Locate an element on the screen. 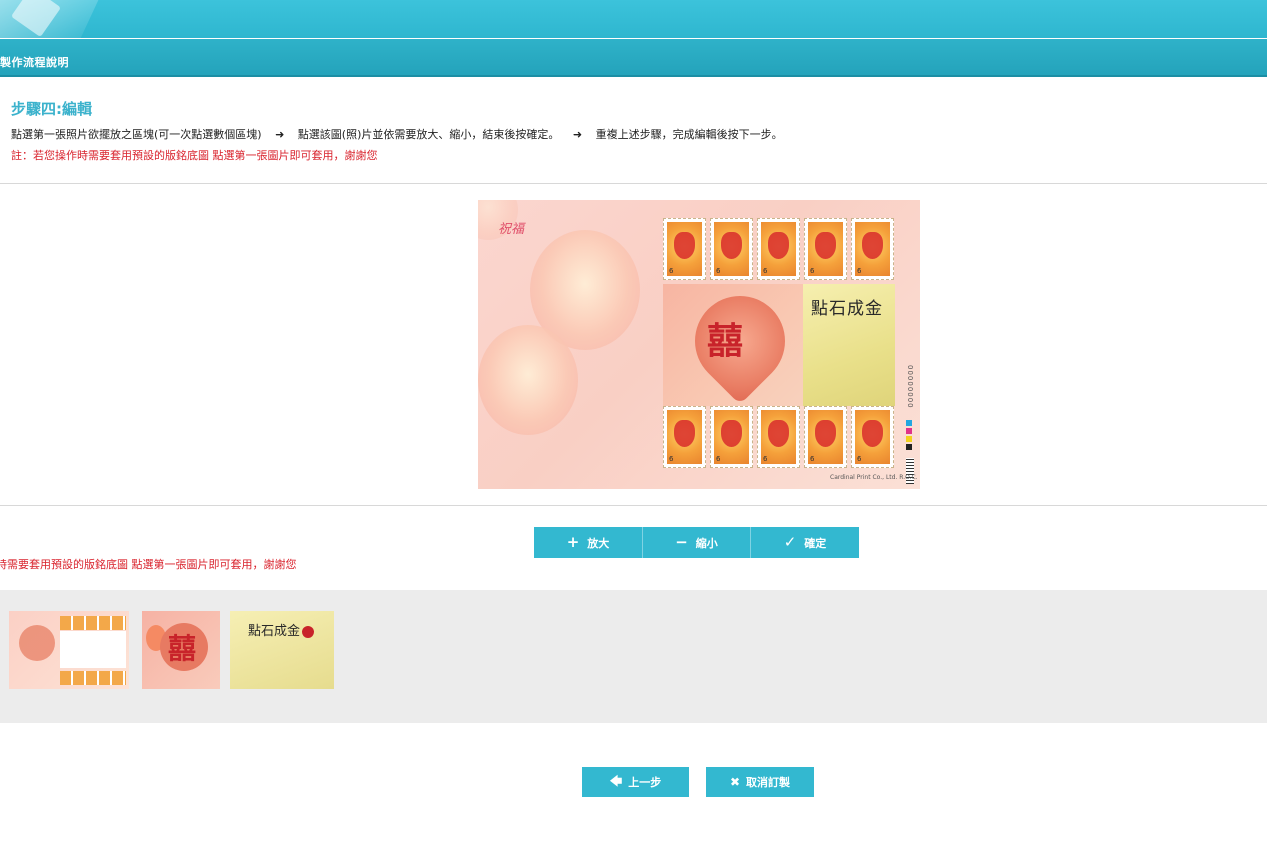 Image resolution: width=1267 pixels, height=862 pixels. arrow-left-icon: 🡄 is located at coordinates (616, 780).